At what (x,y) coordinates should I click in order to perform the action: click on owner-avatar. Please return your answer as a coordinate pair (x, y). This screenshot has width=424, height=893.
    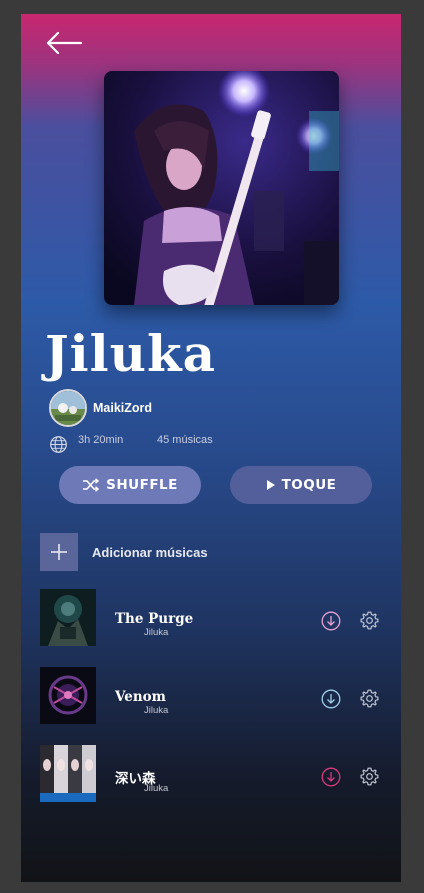
    Looking at the image, I should click on (68, 408).